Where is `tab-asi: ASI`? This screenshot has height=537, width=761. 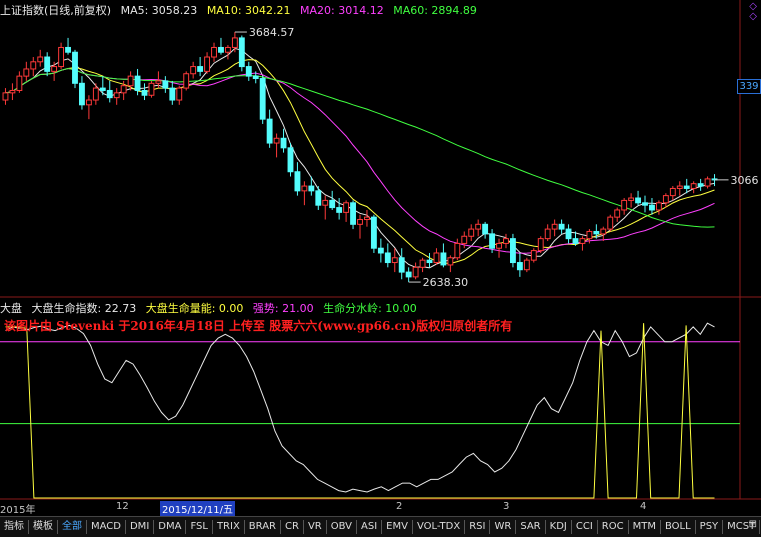
tab-asi: ASI is located at coordinates (370, 527).